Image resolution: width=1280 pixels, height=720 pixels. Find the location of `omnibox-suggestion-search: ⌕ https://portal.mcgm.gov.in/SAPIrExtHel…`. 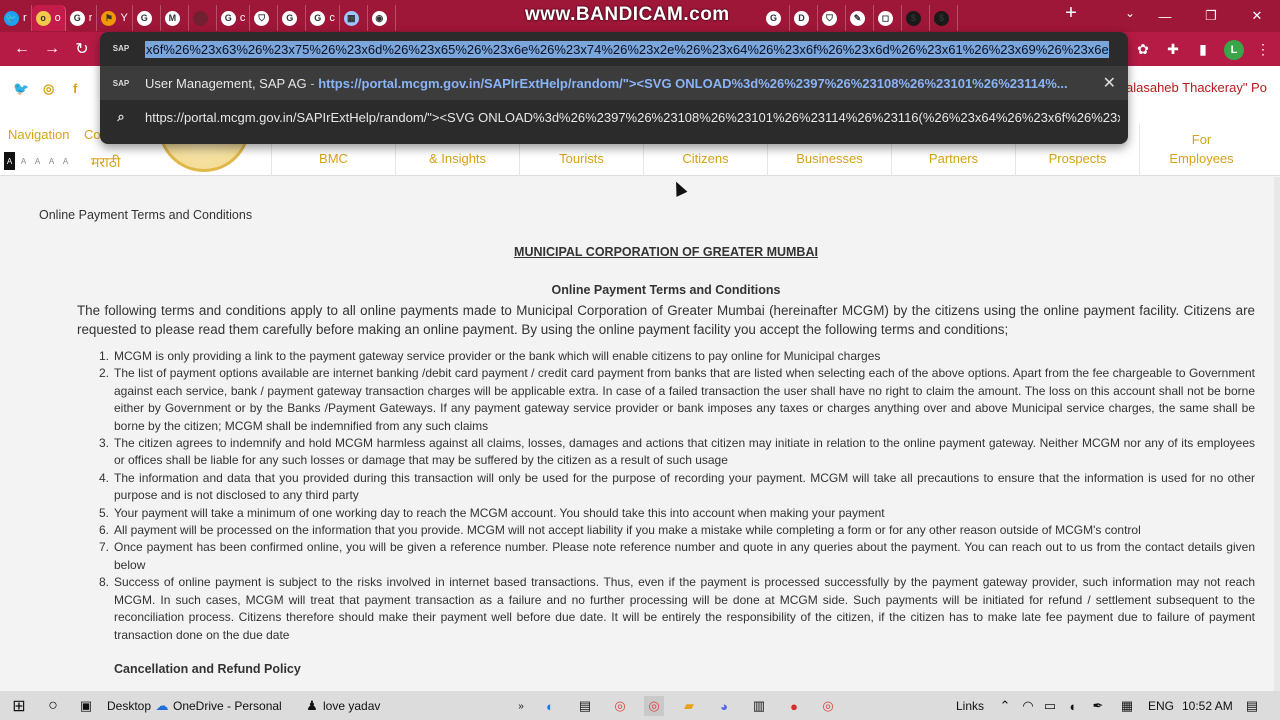

omnibox-suggestion-search: ⌕ https://portal.mcgm.gov.in/SAPIrExtHel… is located at coordinates (614, 117).